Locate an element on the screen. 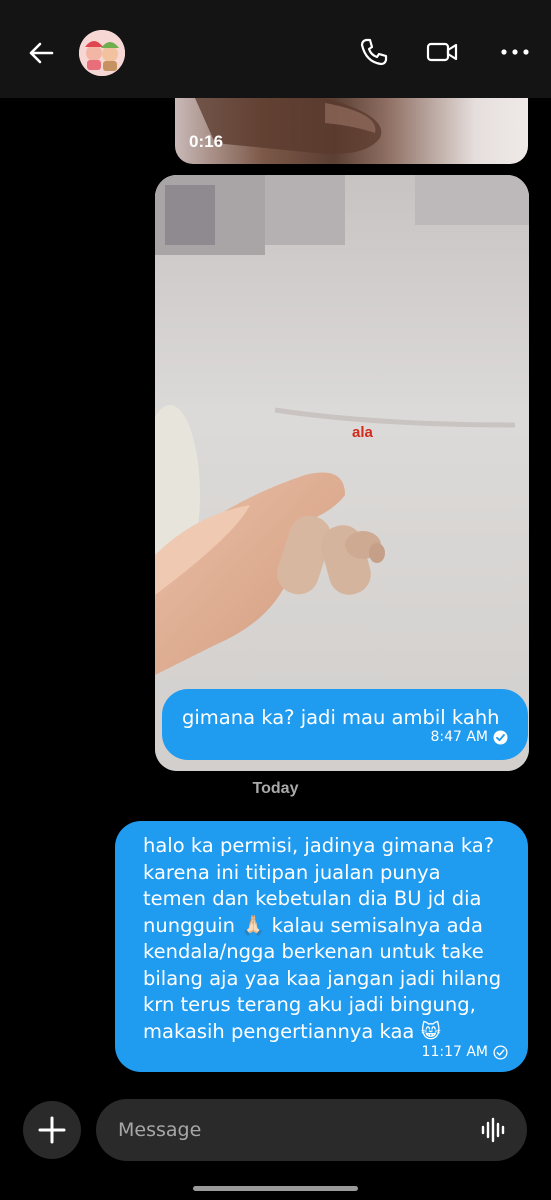  more-vertical-icon is located at coordinates (516, 52).